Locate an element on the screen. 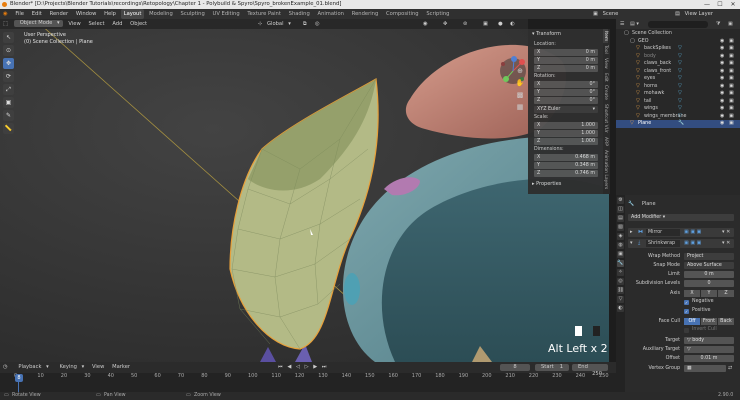 Image resolution: width=740 pixels, height=400 pixels. outliner-display-mode-icon: ▤ ▾ is located at coordinates (634, 24).